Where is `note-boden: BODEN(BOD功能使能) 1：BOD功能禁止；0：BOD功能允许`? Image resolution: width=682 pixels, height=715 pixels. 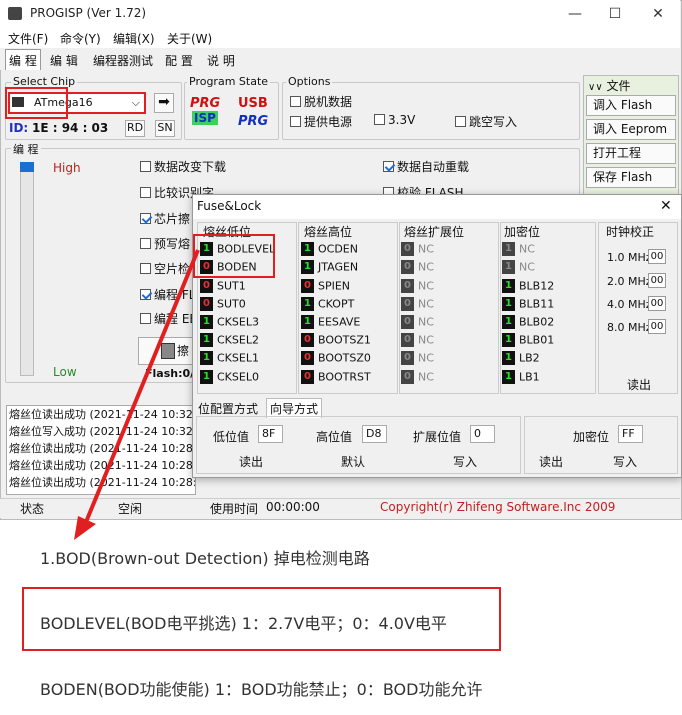
note-boden: BODEN(BOD功能使能) 1：BOD功能禁止；0：BOD功能允许 is located at coordinates (261, 689).